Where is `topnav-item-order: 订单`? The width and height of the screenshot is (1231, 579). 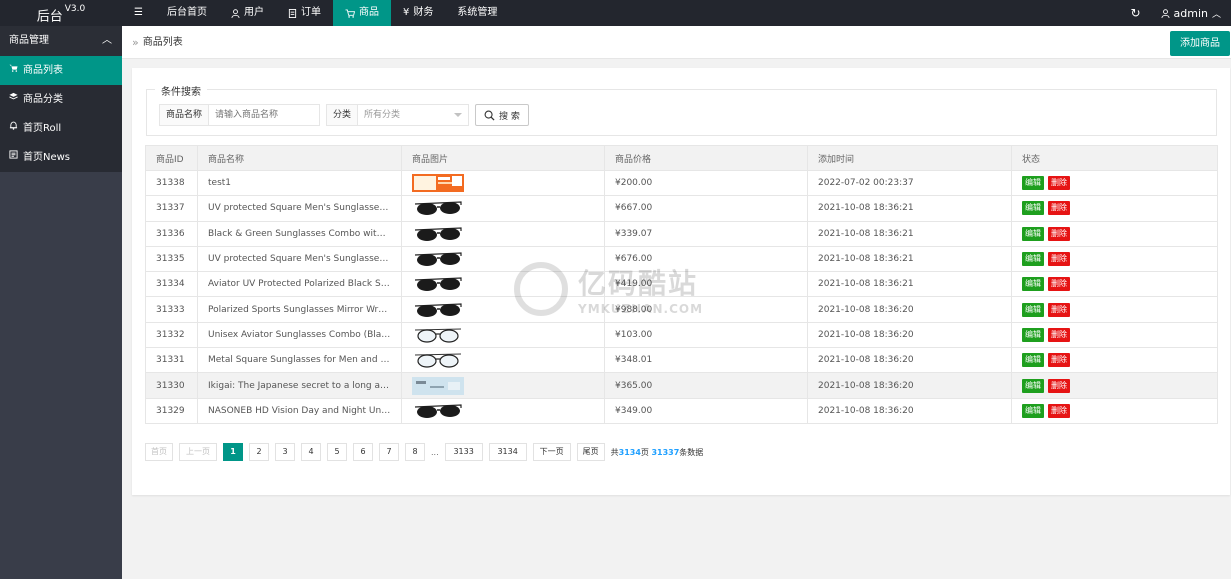
topnav-item-order: 订单 is located at coordinates (304, 13).